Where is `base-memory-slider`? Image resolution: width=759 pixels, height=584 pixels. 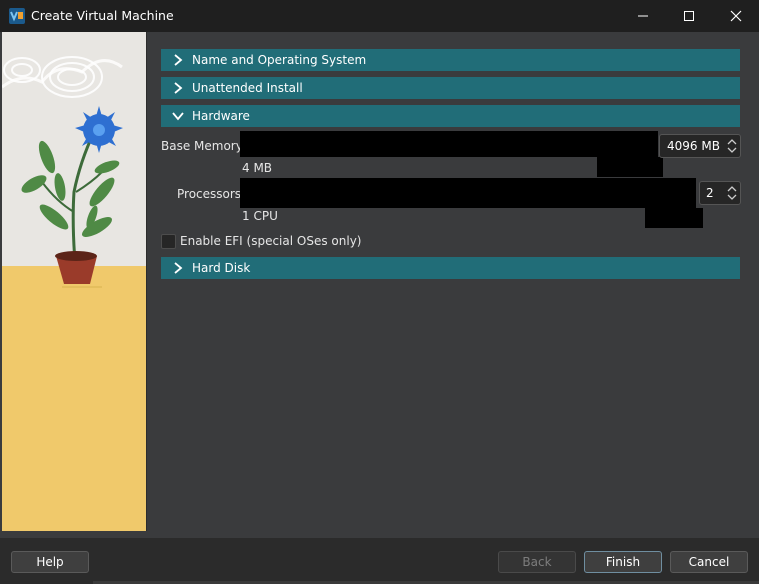 base-memory-slider is located at coordinates (449, 144).